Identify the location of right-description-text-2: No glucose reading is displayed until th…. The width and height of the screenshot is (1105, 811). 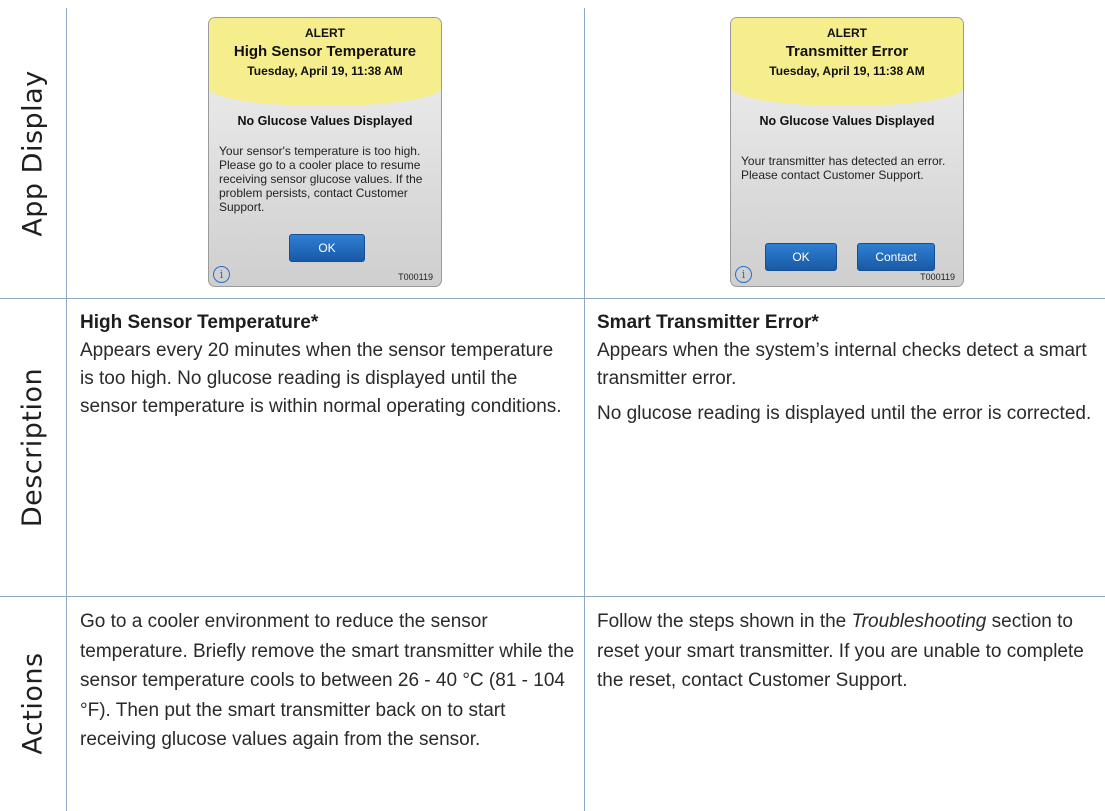
(844, 413).